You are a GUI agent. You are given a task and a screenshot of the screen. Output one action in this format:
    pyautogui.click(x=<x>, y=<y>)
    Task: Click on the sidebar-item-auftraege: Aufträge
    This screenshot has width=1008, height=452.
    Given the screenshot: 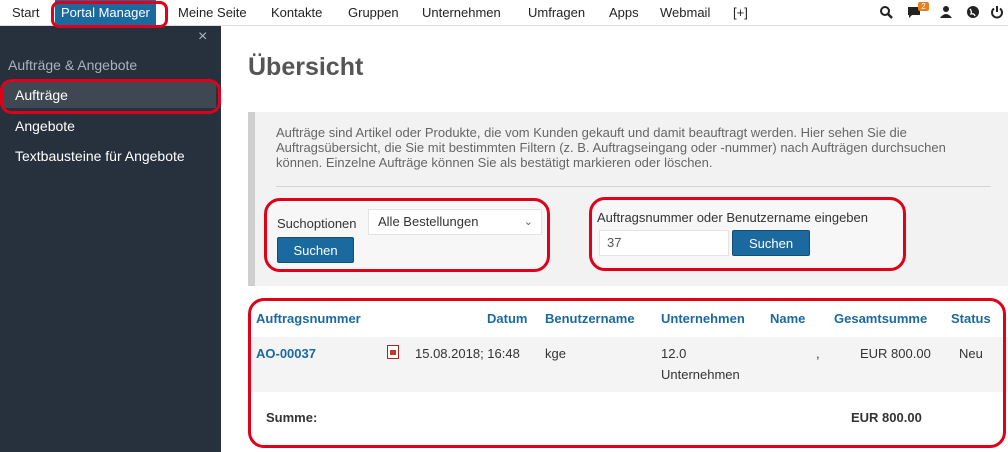 What is the action you would take?
    pyautogui.click(x=109, y=95)
    